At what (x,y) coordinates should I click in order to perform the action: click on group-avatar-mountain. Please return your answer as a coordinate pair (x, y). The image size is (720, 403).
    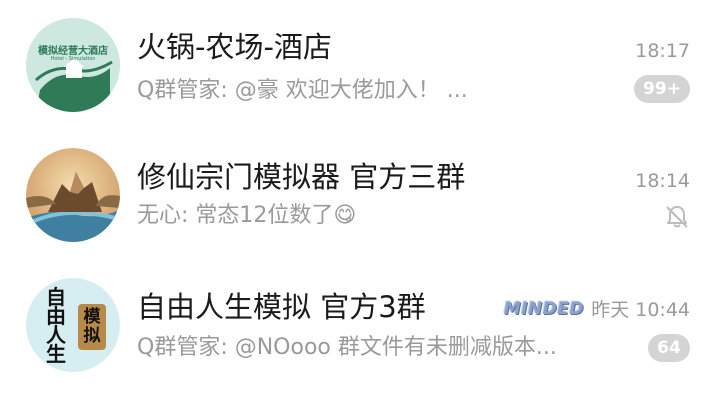
    Looking at the image, I should click on (73, 195).